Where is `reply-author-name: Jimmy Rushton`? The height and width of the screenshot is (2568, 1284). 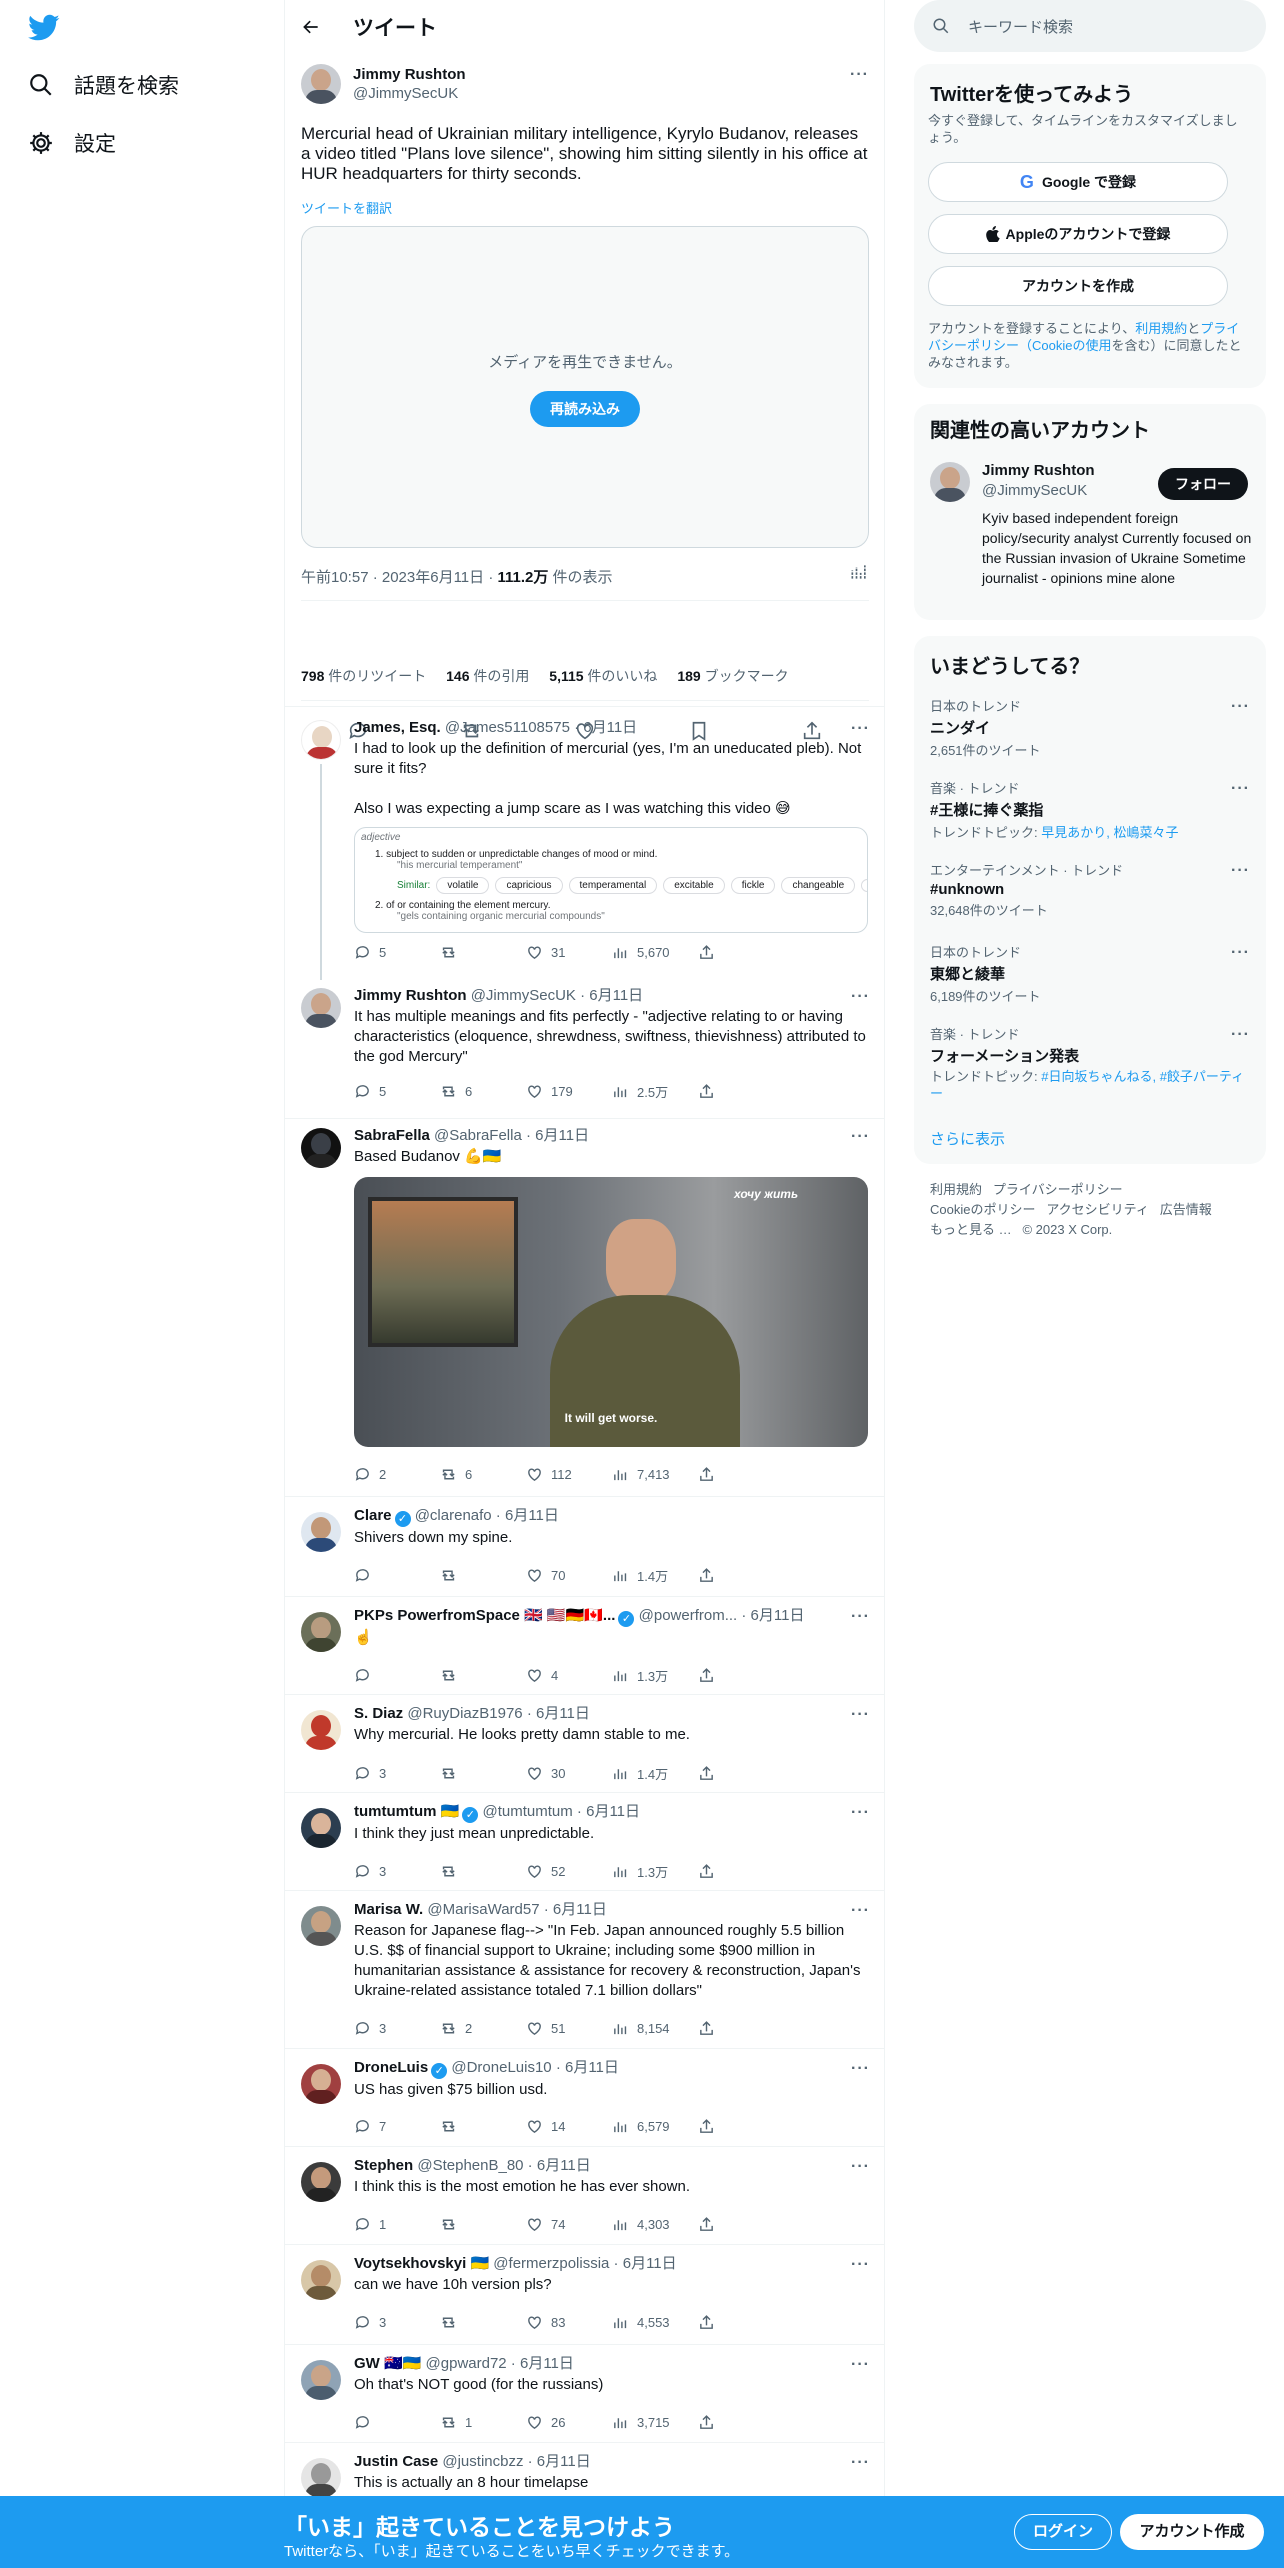 reply-author-name: Jimmy Rushton is located at coordinates (410, 995).